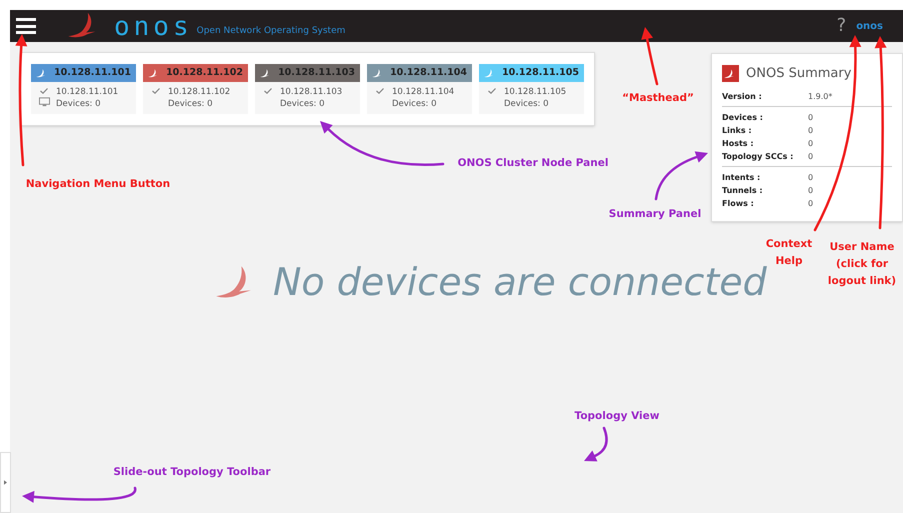 The width and height of the screenshot is (903, 513). I want to click on cluster-node-card: 10.128.11.101 10.128.11.101 Devices: 0, so click(83, 89).